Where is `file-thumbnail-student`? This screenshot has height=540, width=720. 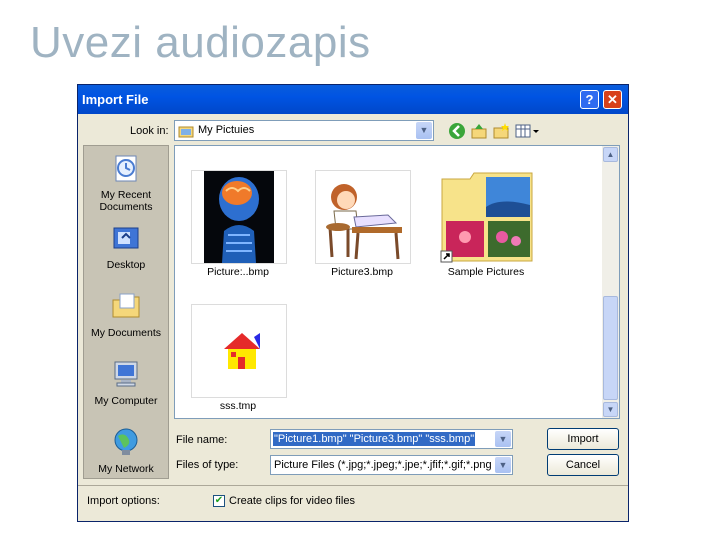 file-thumbnail-student is located at coordinates (363, 217).